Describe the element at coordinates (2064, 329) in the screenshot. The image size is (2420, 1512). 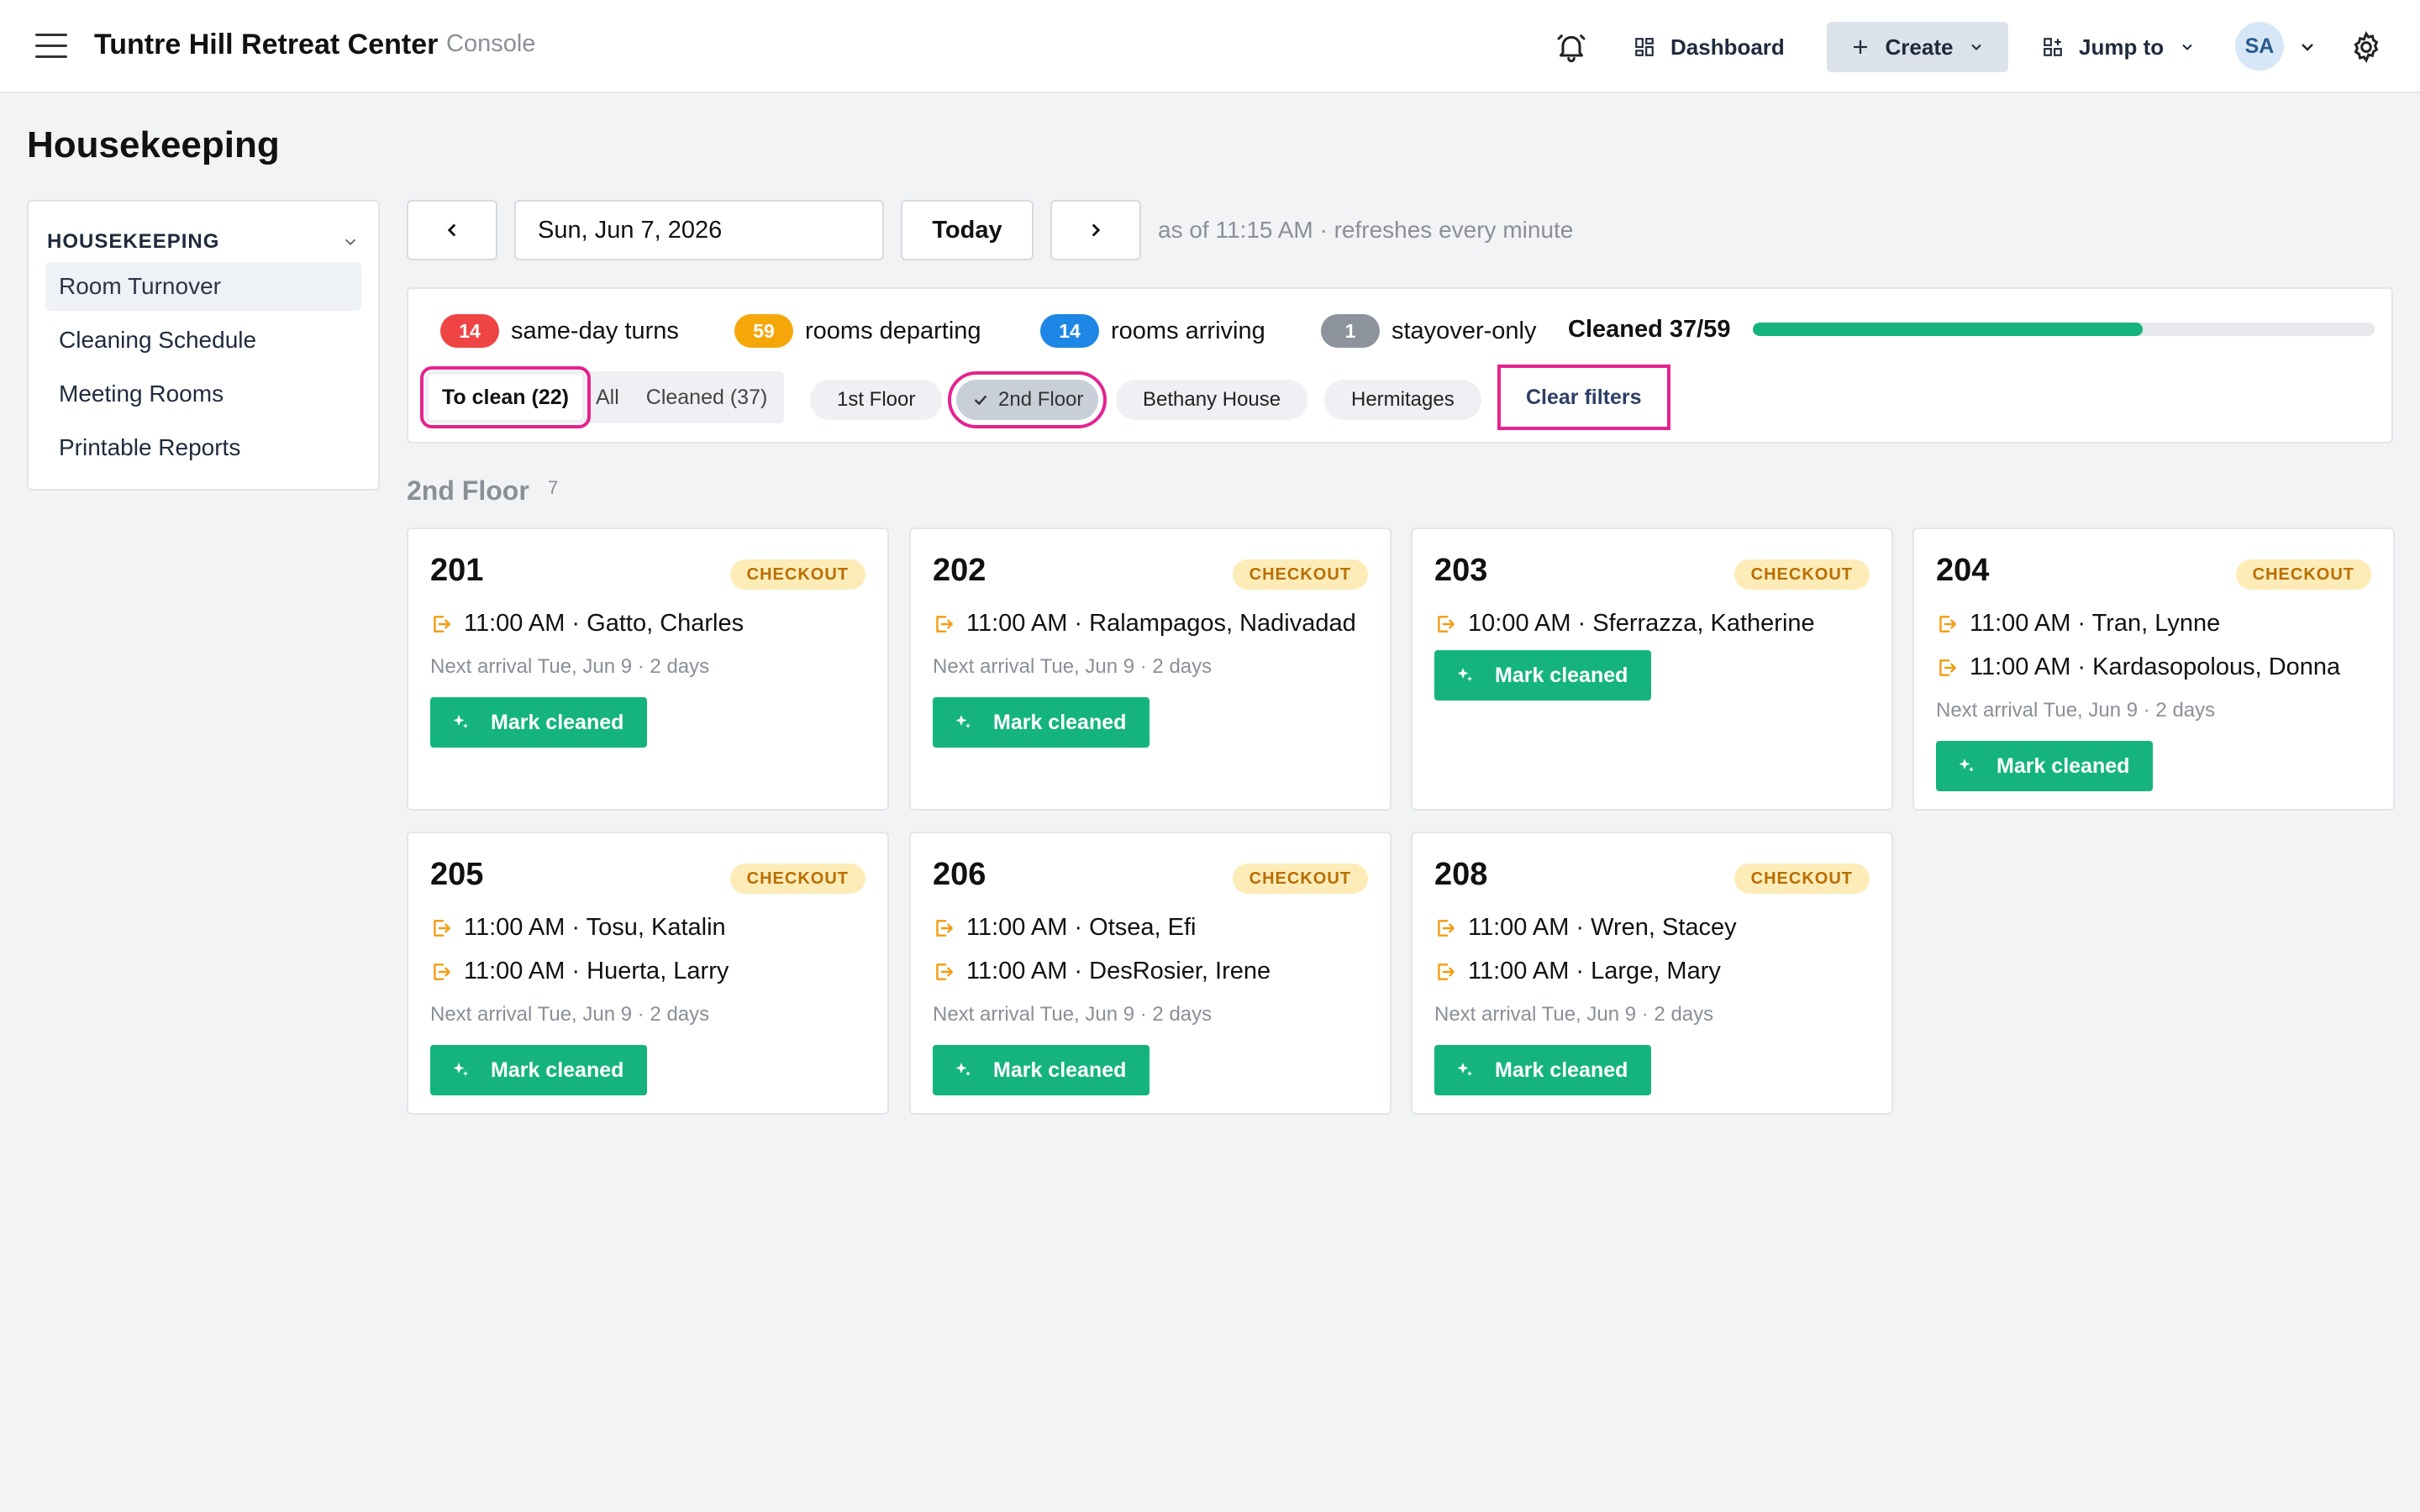
I see `cleaned-progress-bar` at that location.